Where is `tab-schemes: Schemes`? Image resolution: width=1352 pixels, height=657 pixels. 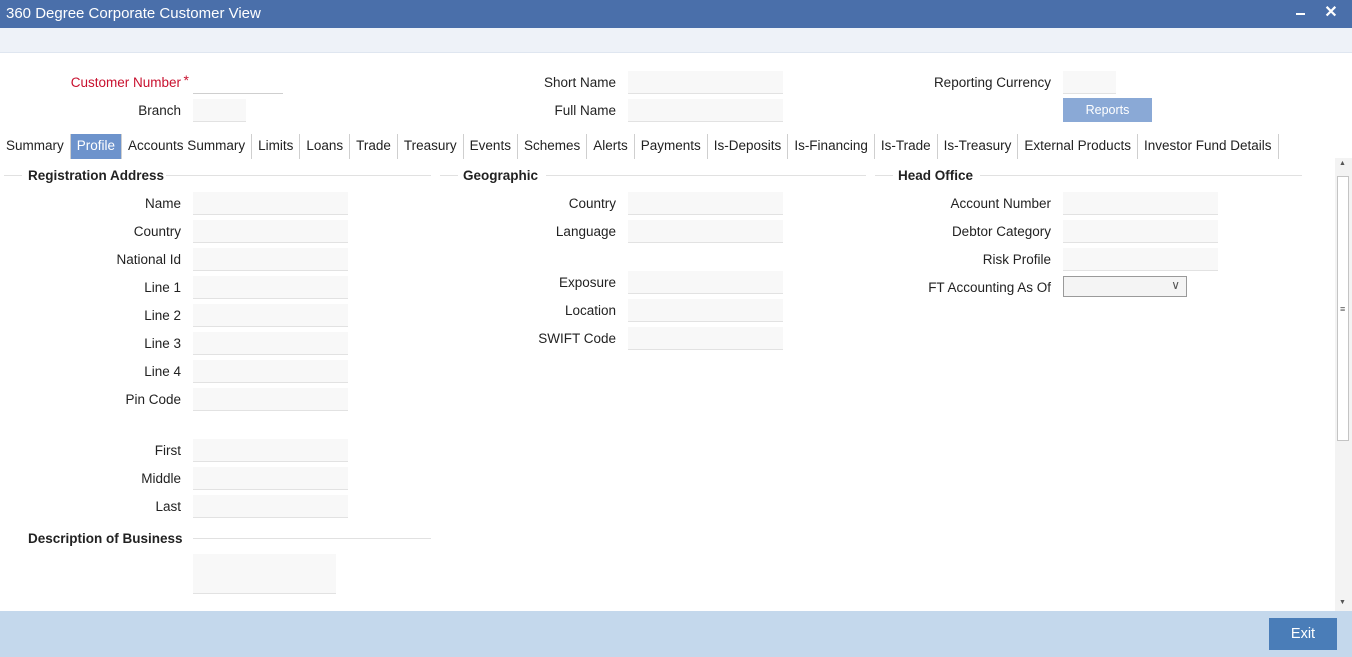
tab-schemes: Schemes is located at coordinates (553, 146).